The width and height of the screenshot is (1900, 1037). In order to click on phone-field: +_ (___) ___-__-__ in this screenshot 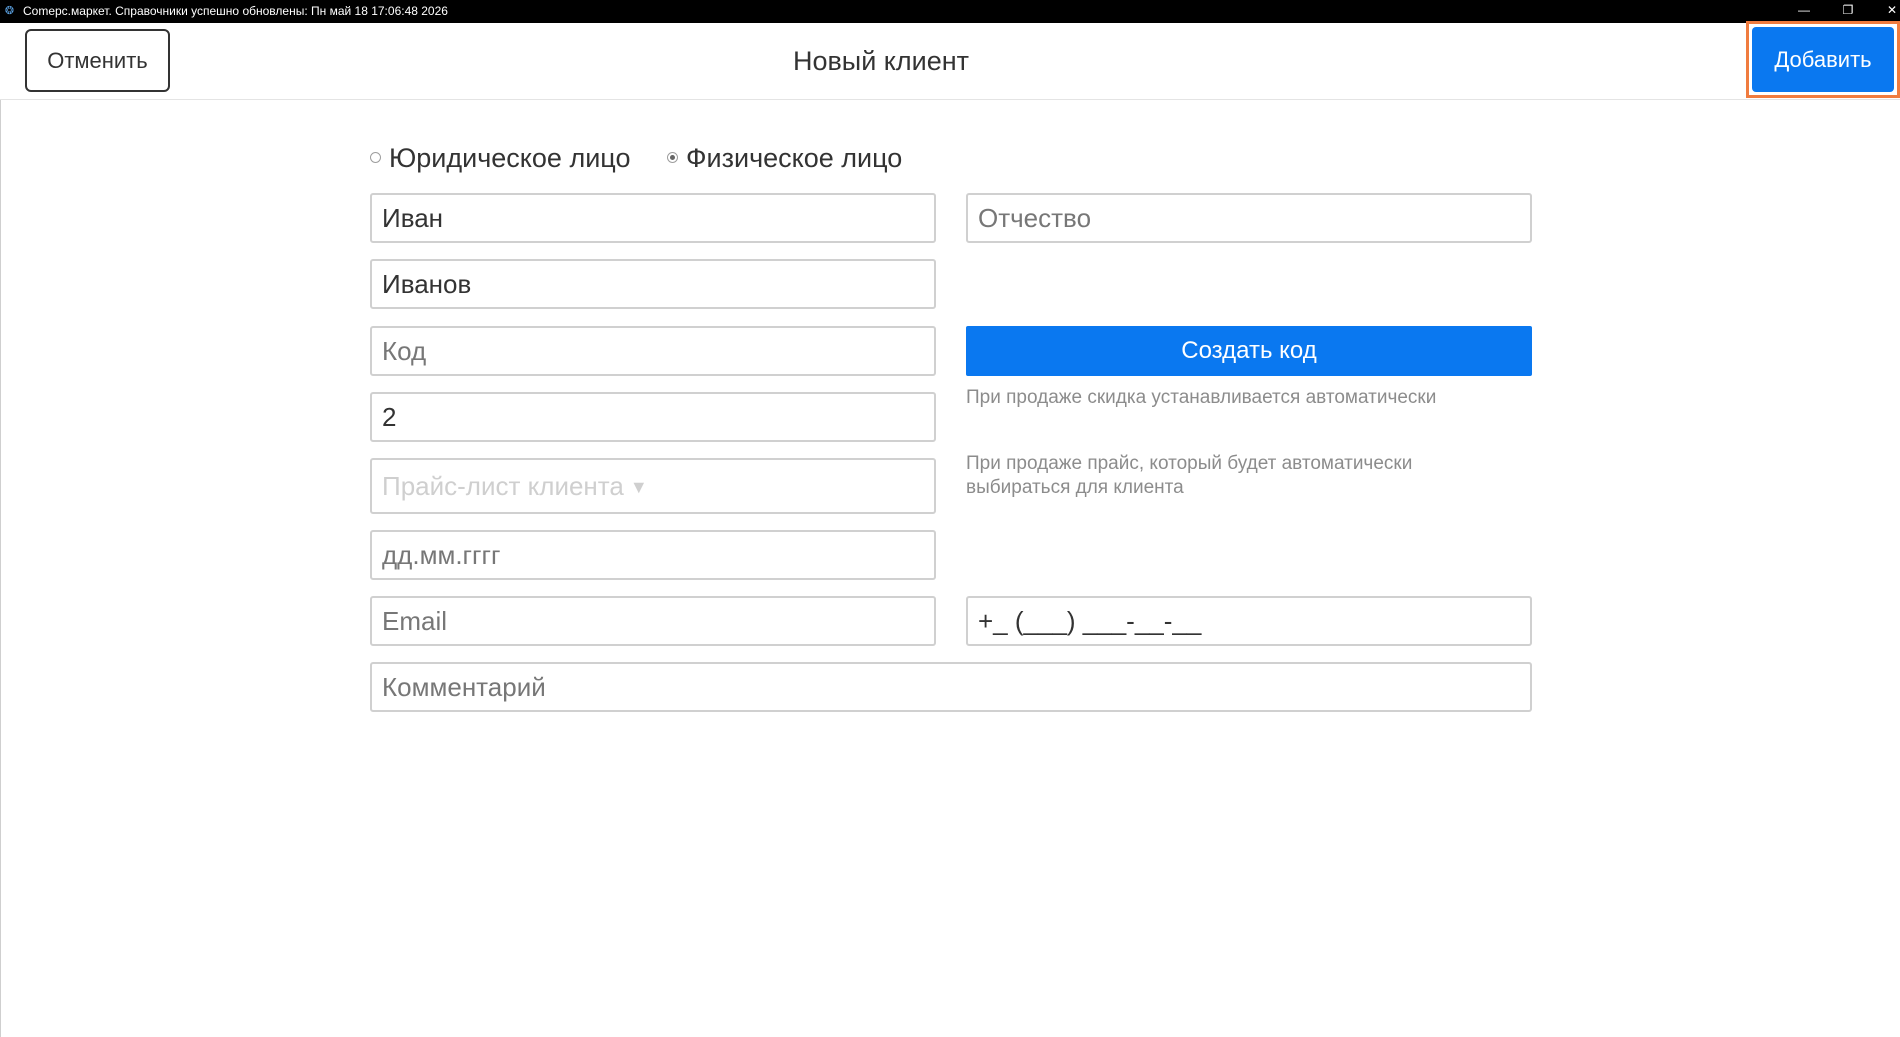, I will do `click(1249, 621)`.